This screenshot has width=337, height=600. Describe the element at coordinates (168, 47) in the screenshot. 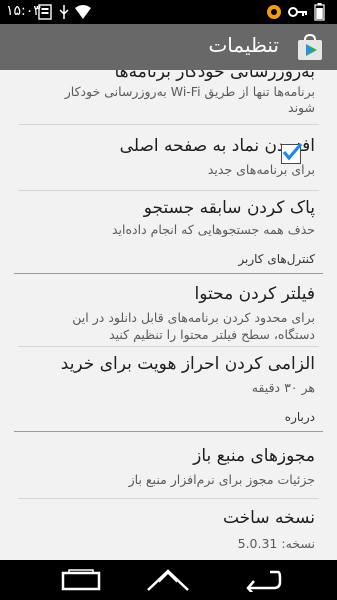

I see `app-bar: تنظیمات` at that location.